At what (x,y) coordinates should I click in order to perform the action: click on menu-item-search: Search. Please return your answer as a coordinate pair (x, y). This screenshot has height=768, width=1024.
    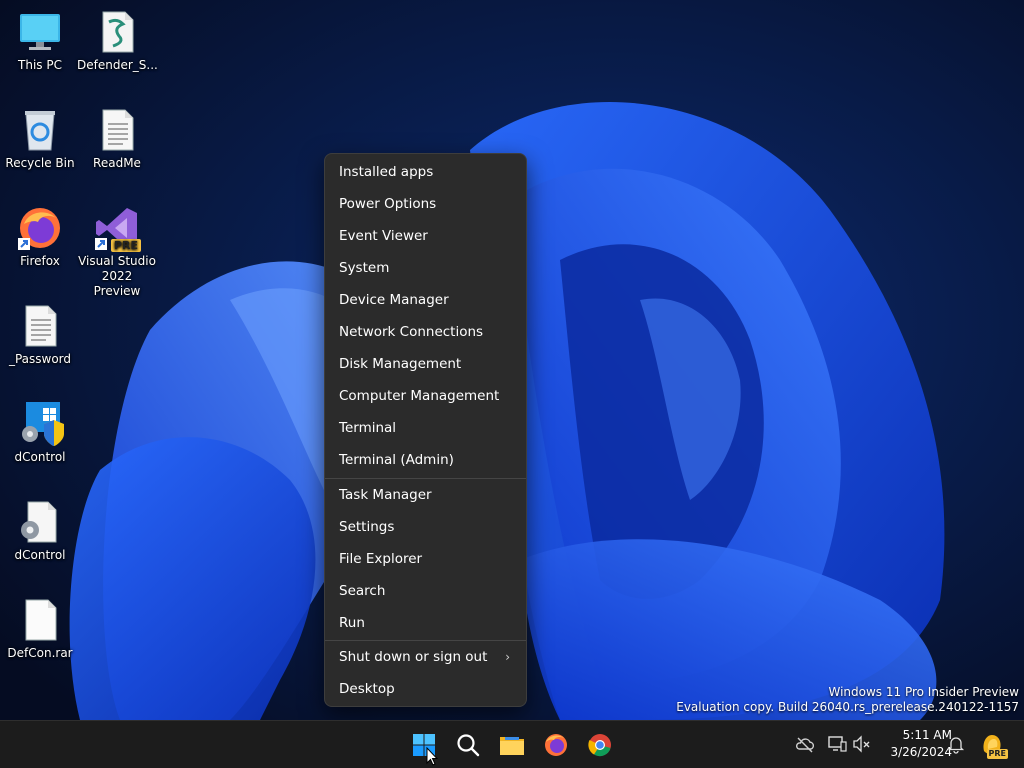
    Looking at the image, I should click on (425, 591).